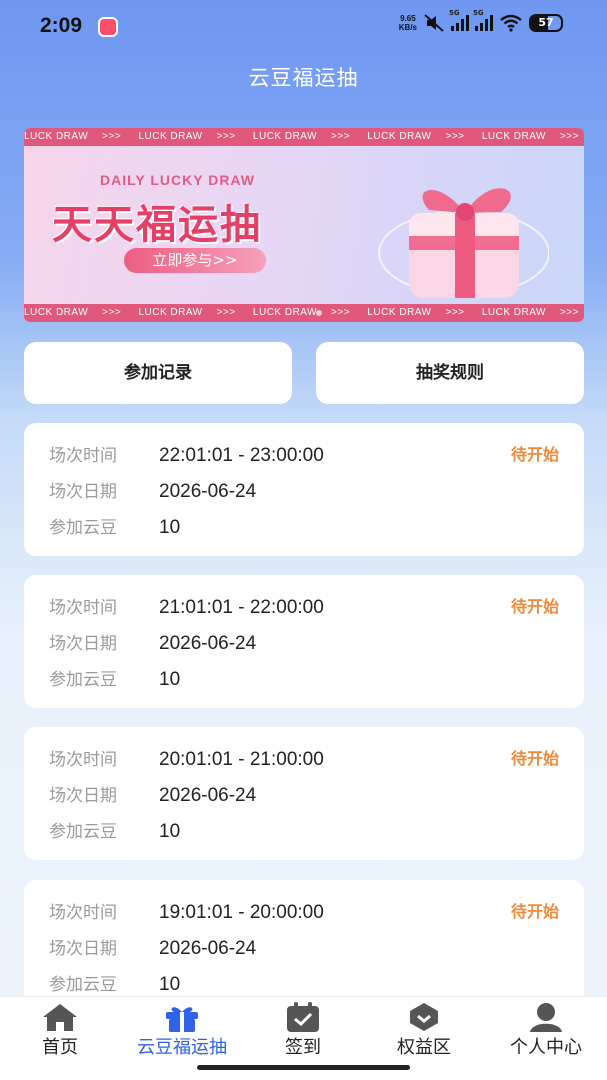  Describe the element at coordinates (303, 78) in the screenshot. I see `page-title: 云豆福运抽` at that location.